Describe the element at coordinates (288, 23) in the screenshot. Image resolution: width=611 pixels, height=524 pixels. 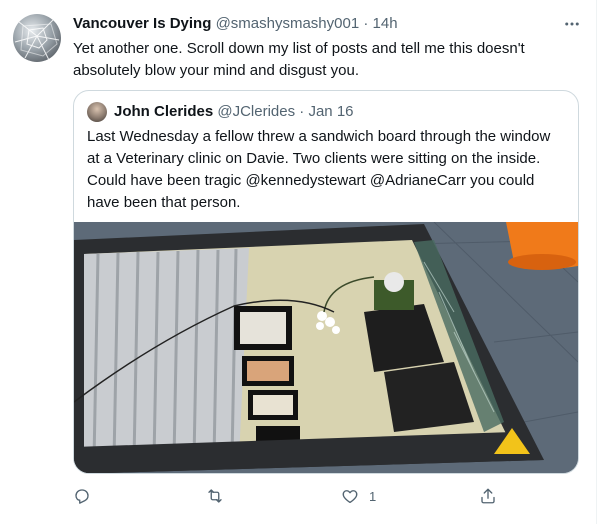
I see `author-handle: @smashysmashy001` at that location.